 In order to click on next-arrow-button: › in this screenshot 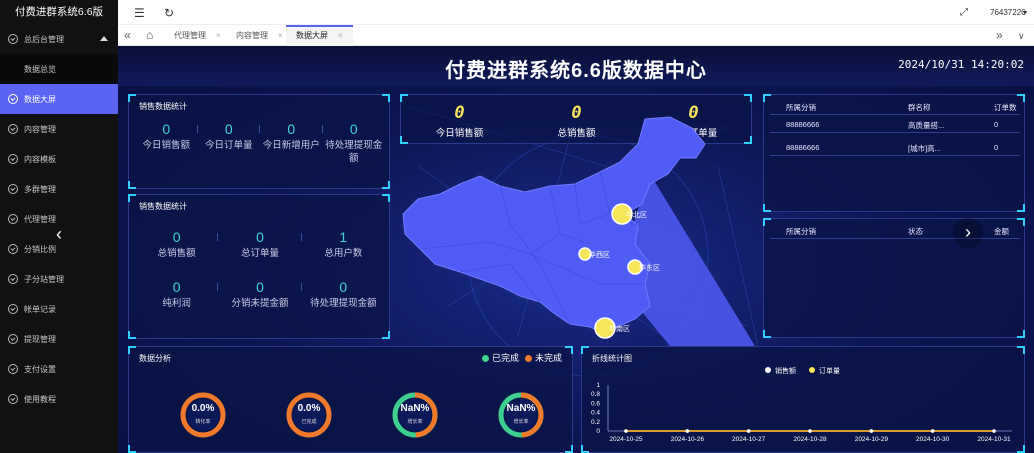, I will do `click(968, 233)`.